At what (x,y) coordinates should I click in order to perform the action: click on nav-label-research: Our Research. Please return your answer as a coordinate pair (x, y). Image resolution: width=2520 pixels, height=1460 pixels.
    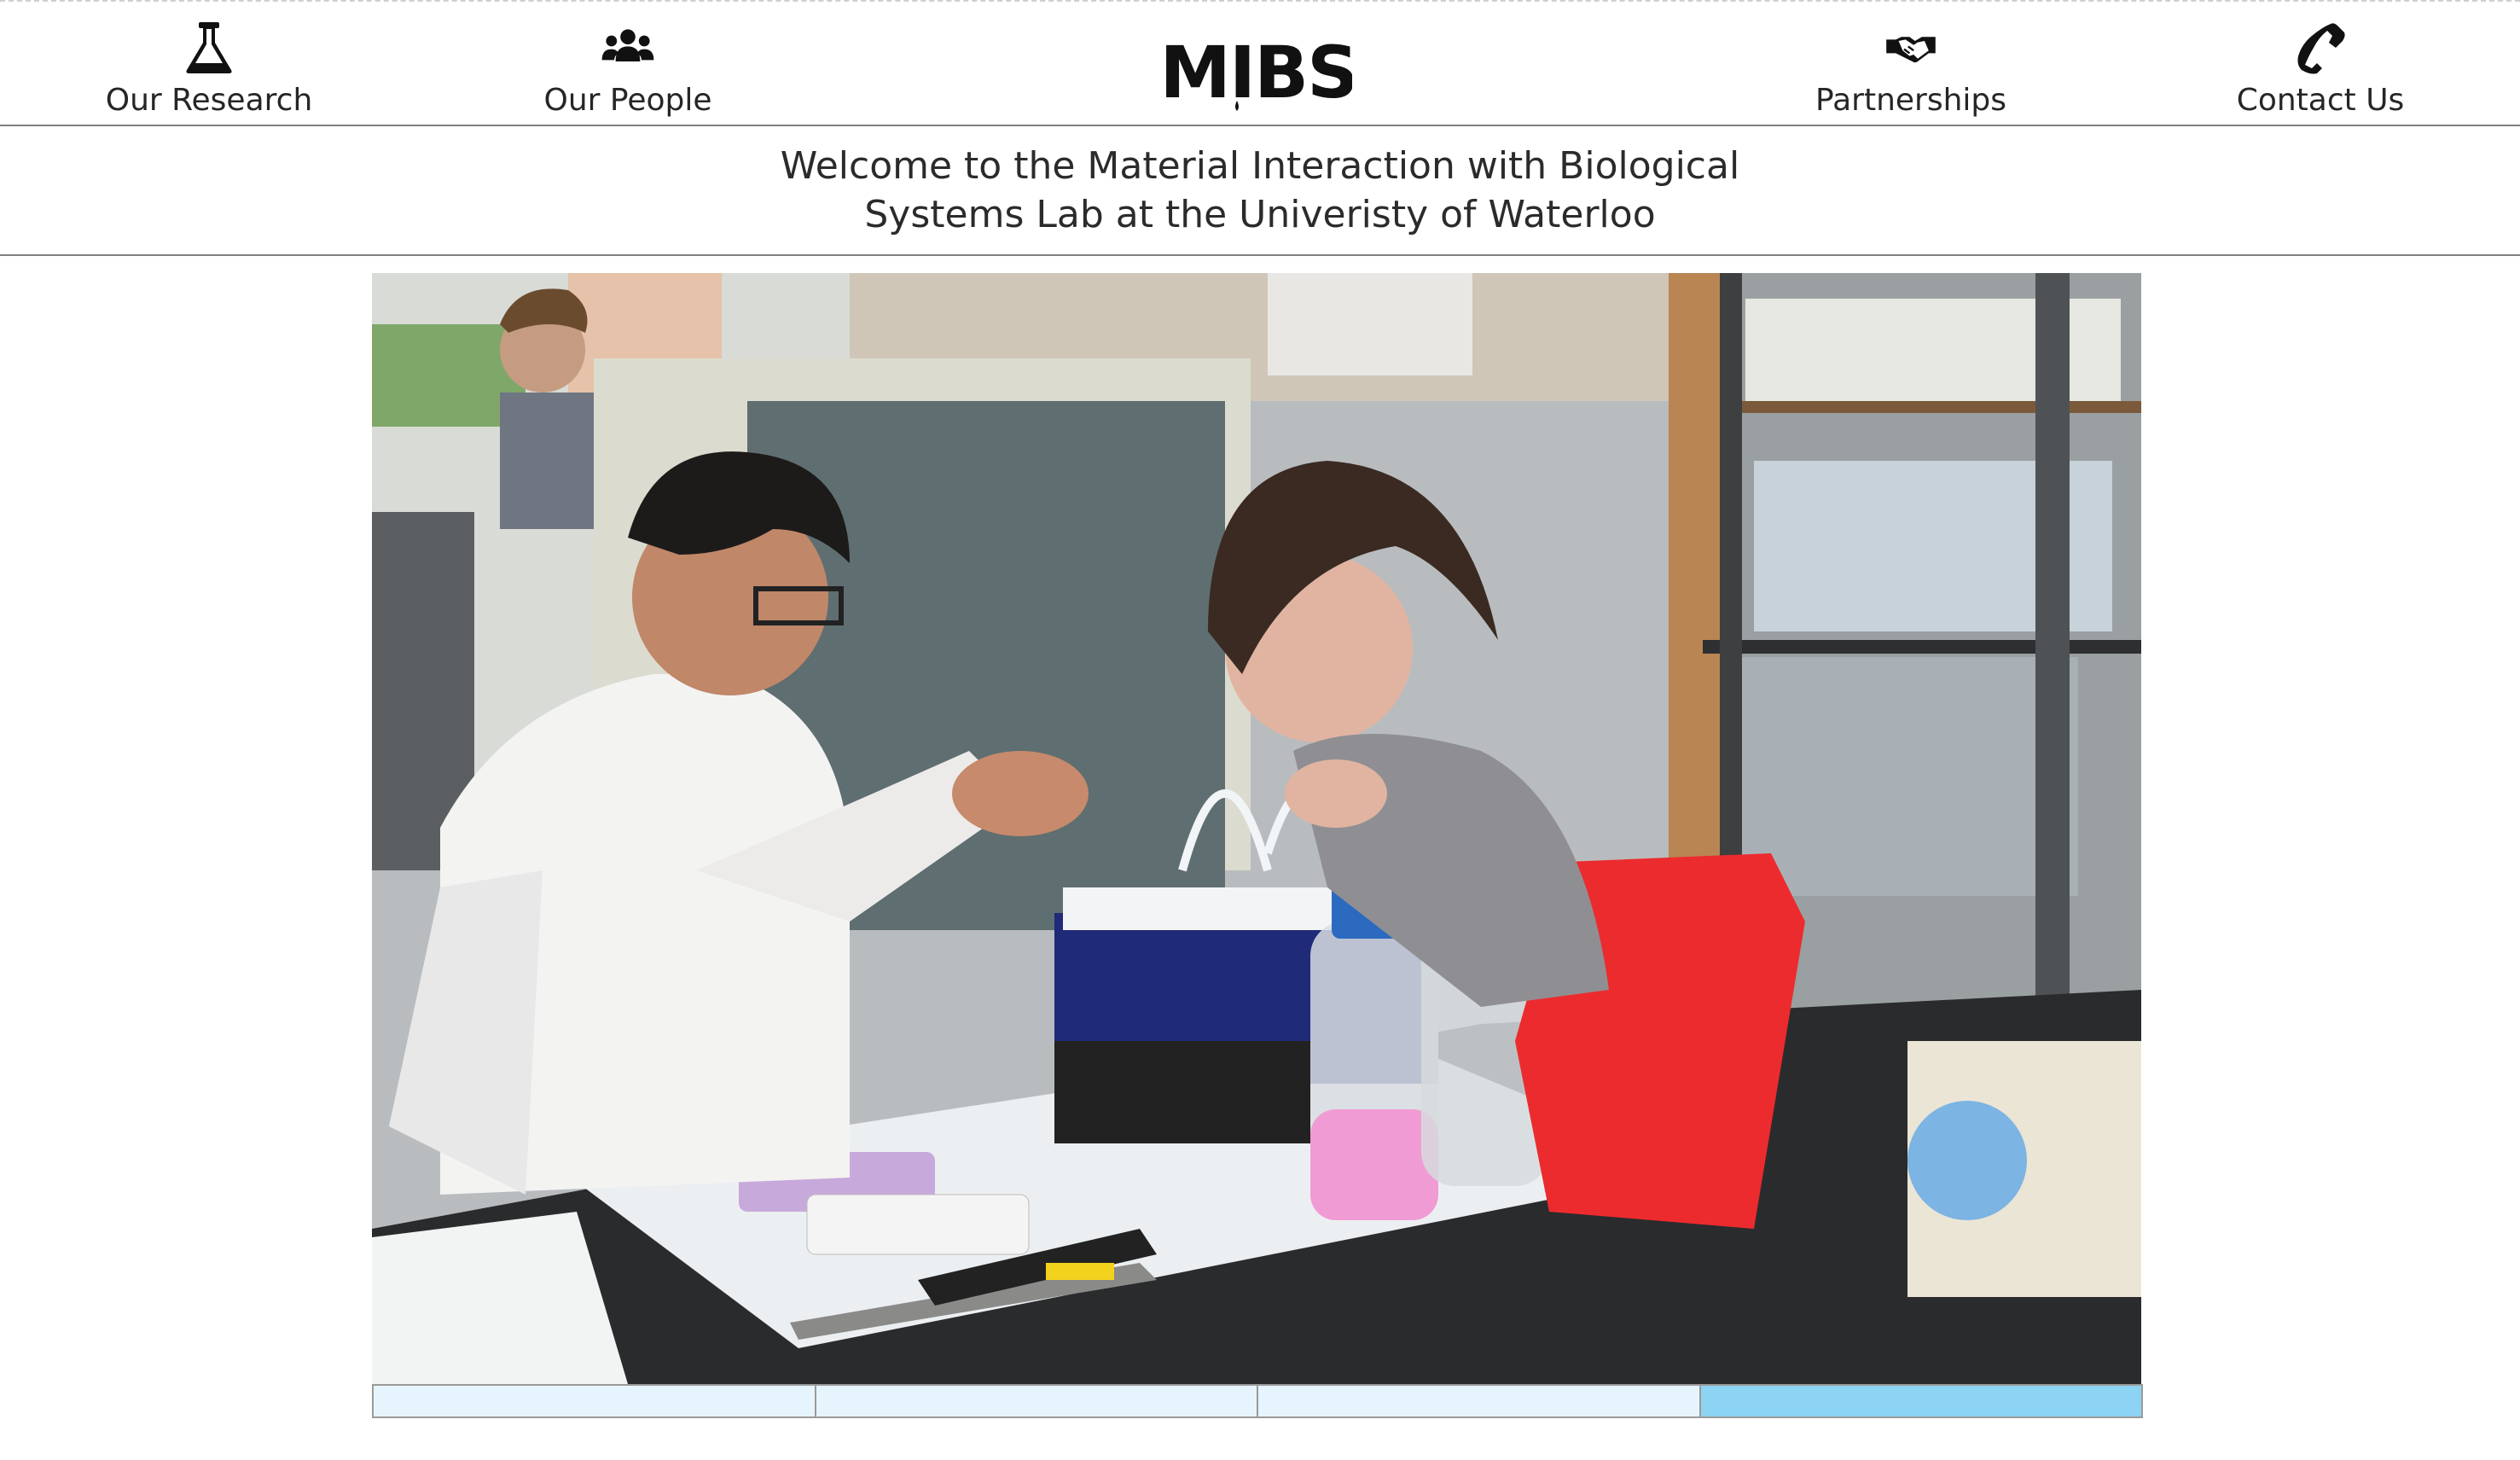
    Looking at the image, I should click on (209, 101).